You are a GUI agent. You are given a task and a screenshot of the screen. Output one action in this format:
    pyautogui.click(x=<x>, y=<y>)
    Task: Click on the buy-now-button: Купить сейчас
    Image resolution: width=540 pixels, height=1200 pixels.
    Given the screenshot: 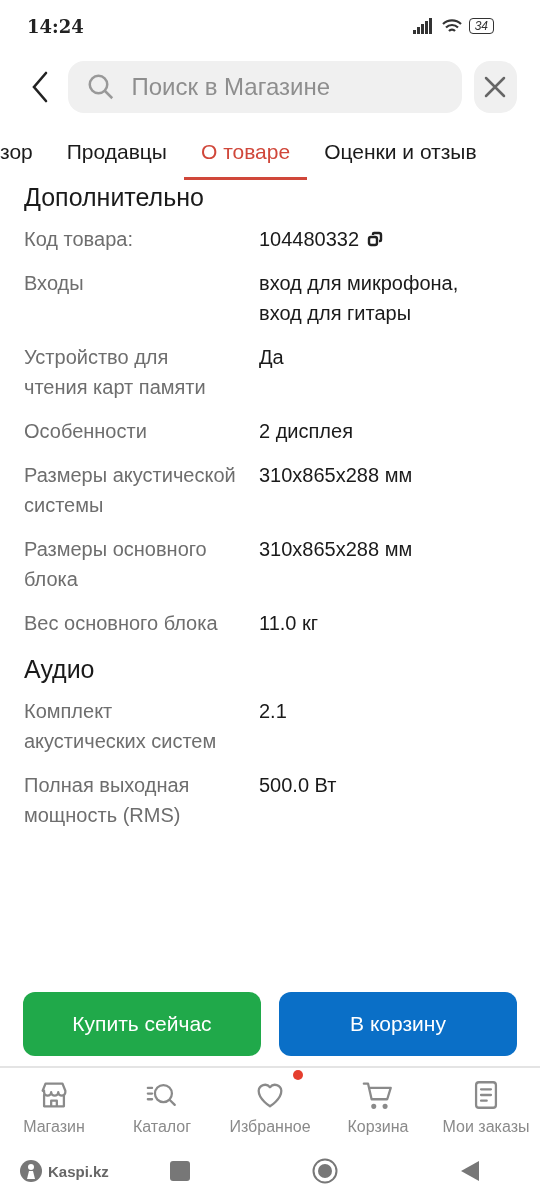 What is the action you would take?
    pyautogui.click(x=142, y=1024)
    